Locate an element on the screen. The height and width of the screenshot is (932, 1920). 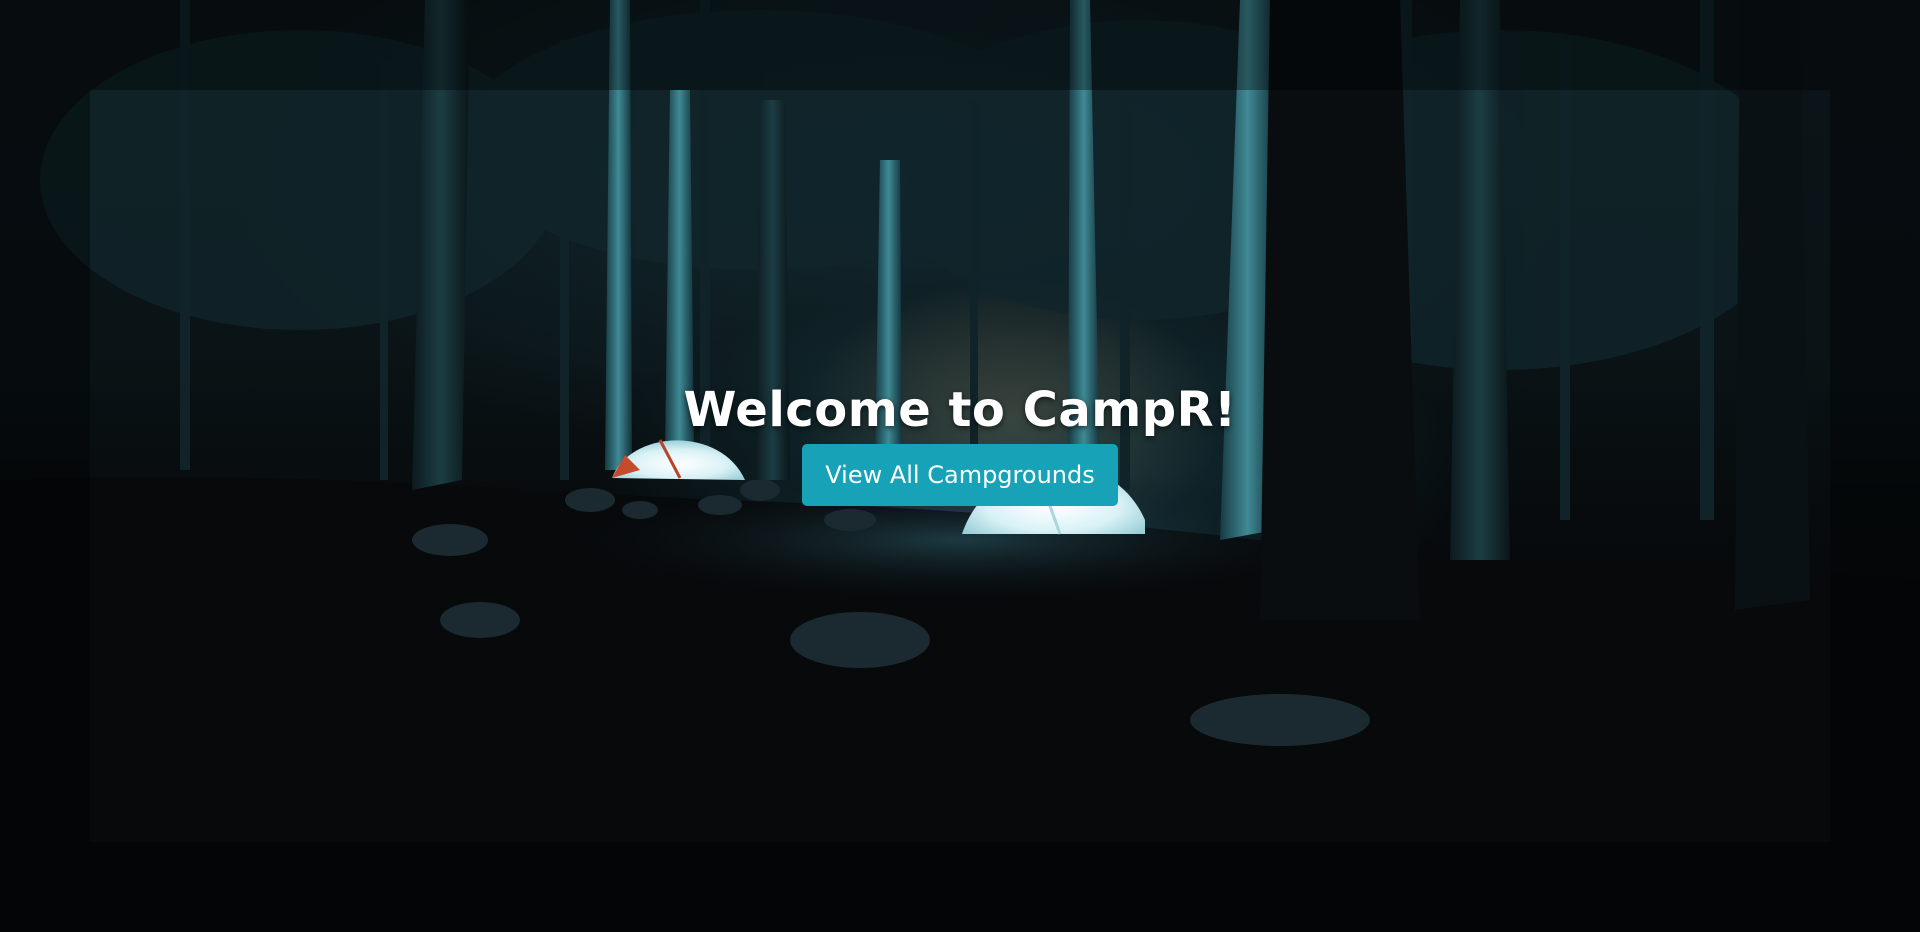
view-all-campgrounds-button: View All Campgrounds is located at coordinates (960, 475).